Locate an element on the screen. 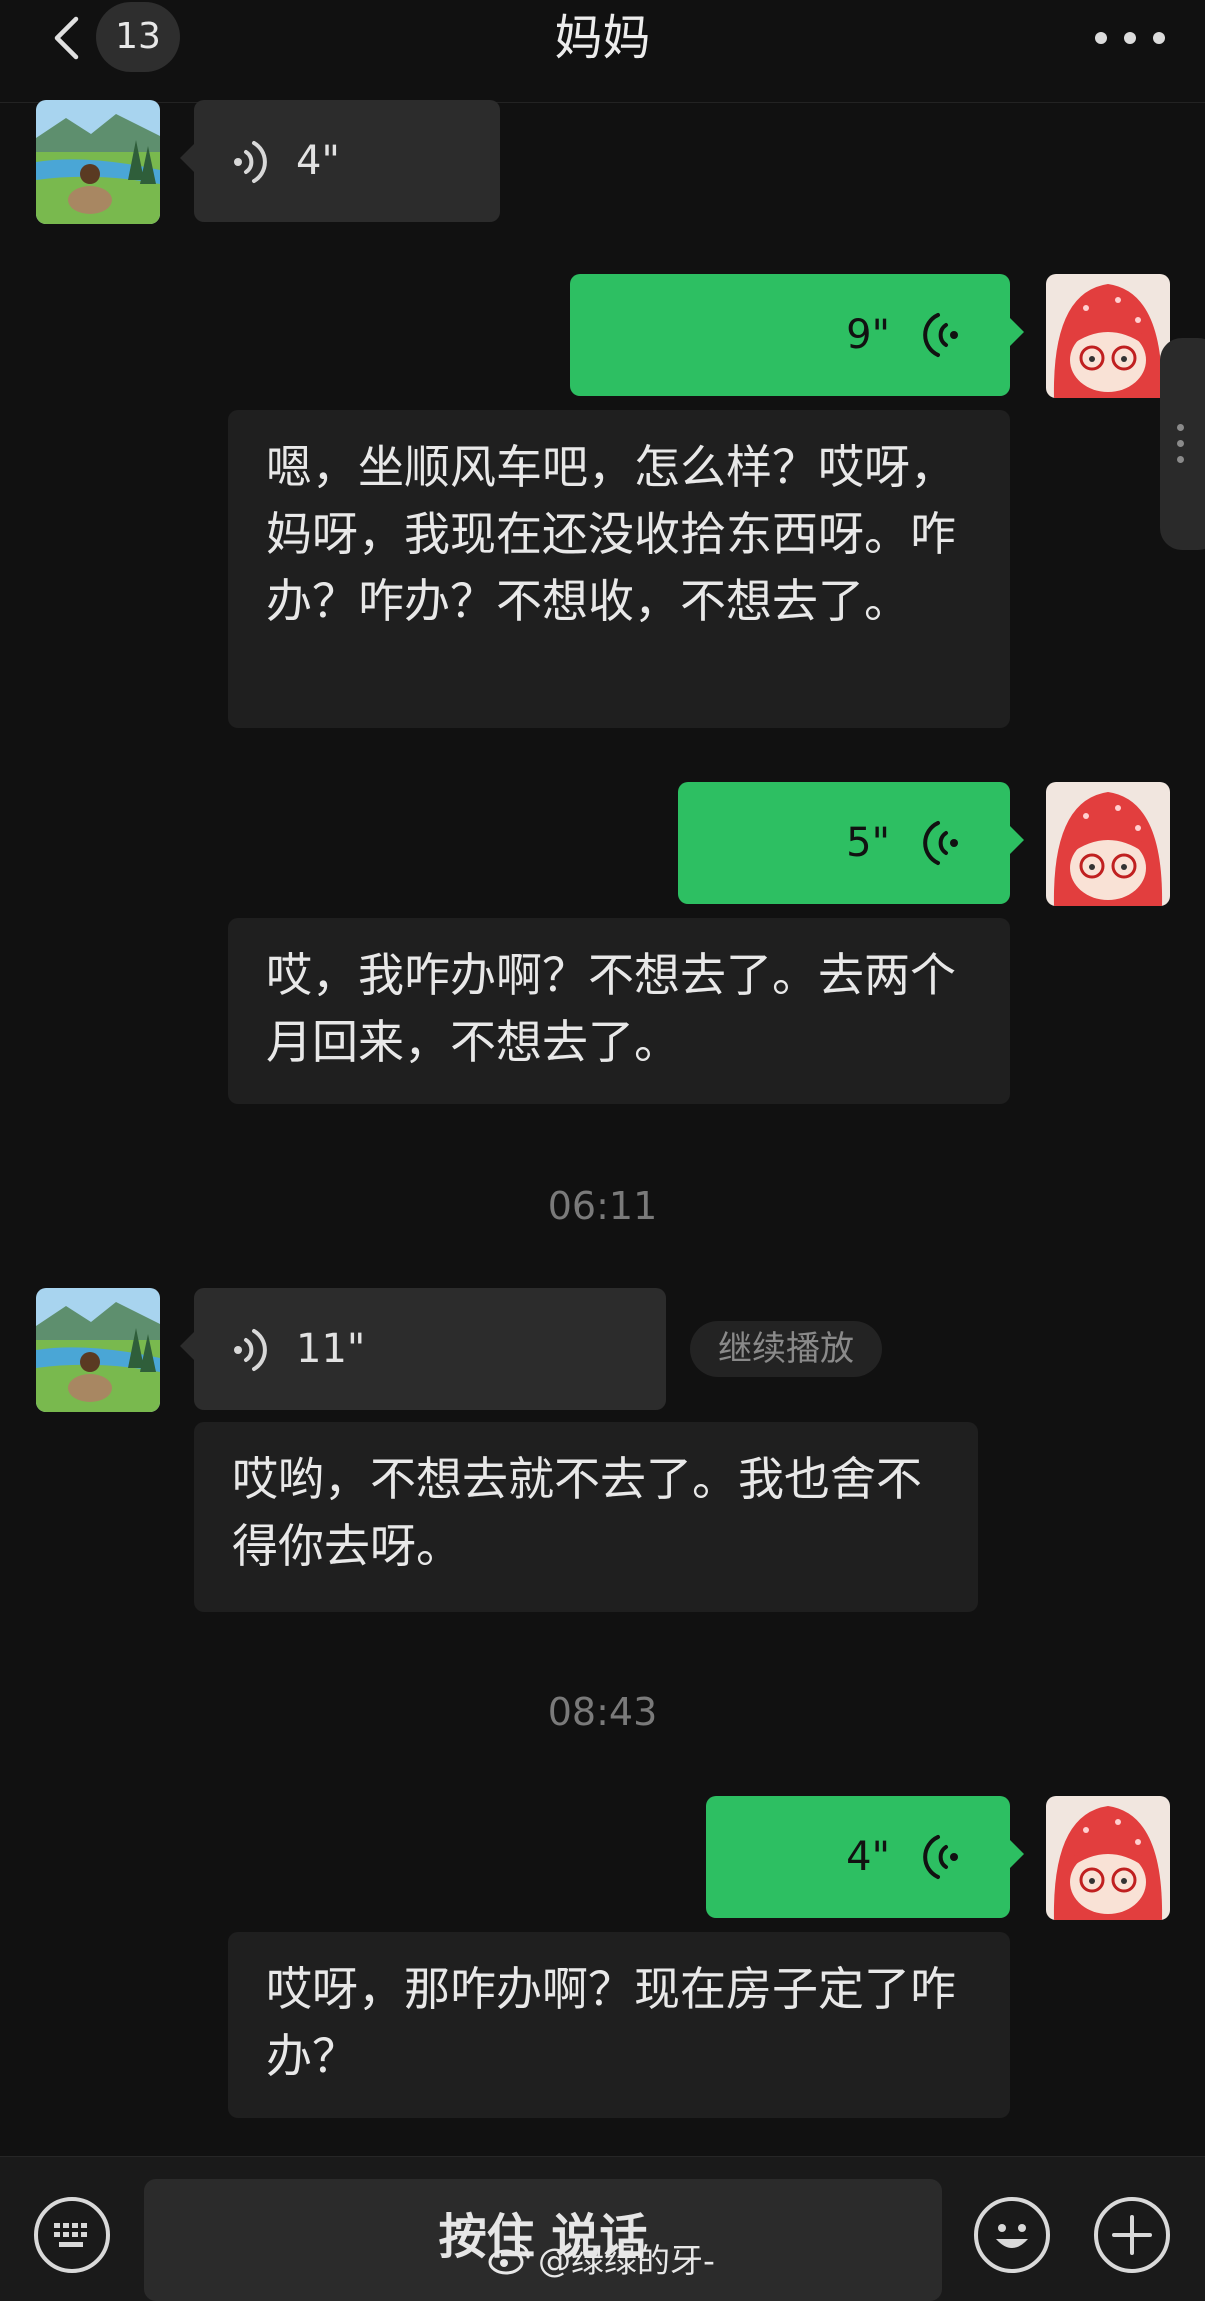  voice-duration: 11" is located at coordinates (331, 1349).